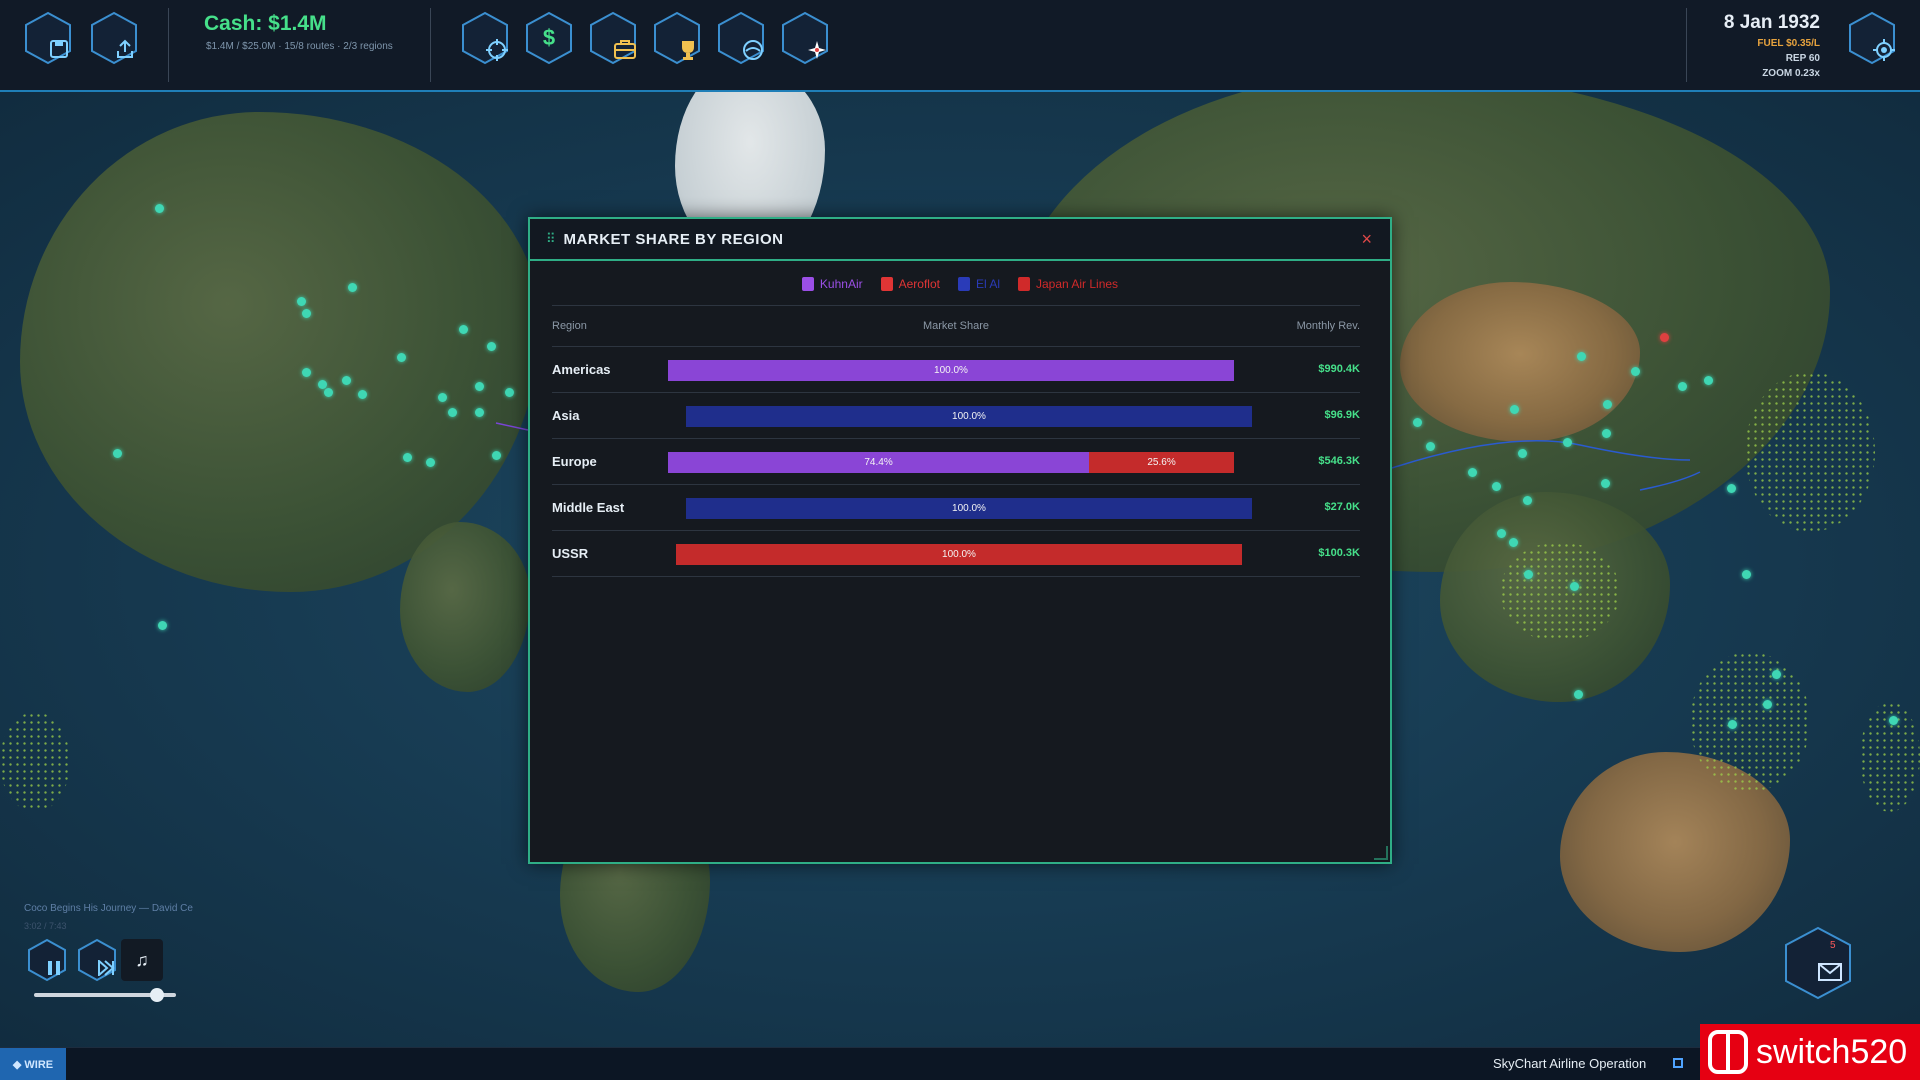 The image size is (1920, 1080). What do you see at coordinates (1366, 239) in the screenshot?
I see `close-button: ×` at bounding box center [1366, 239].